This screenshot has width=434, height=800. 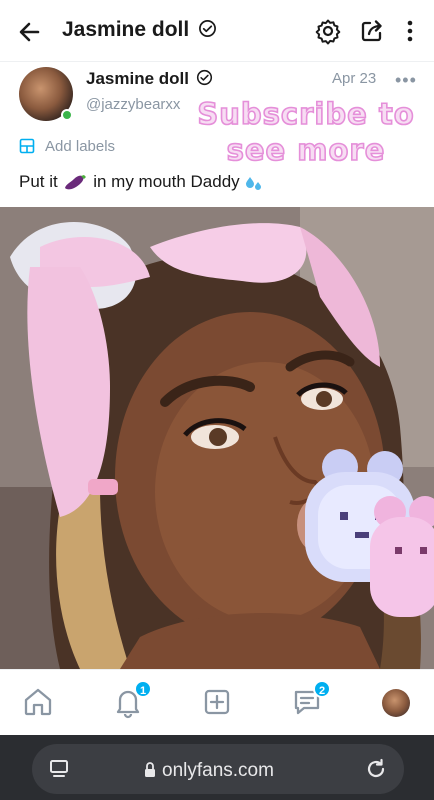 I want to click on add-labels-button: Add labels, so click(x=67, y=146).